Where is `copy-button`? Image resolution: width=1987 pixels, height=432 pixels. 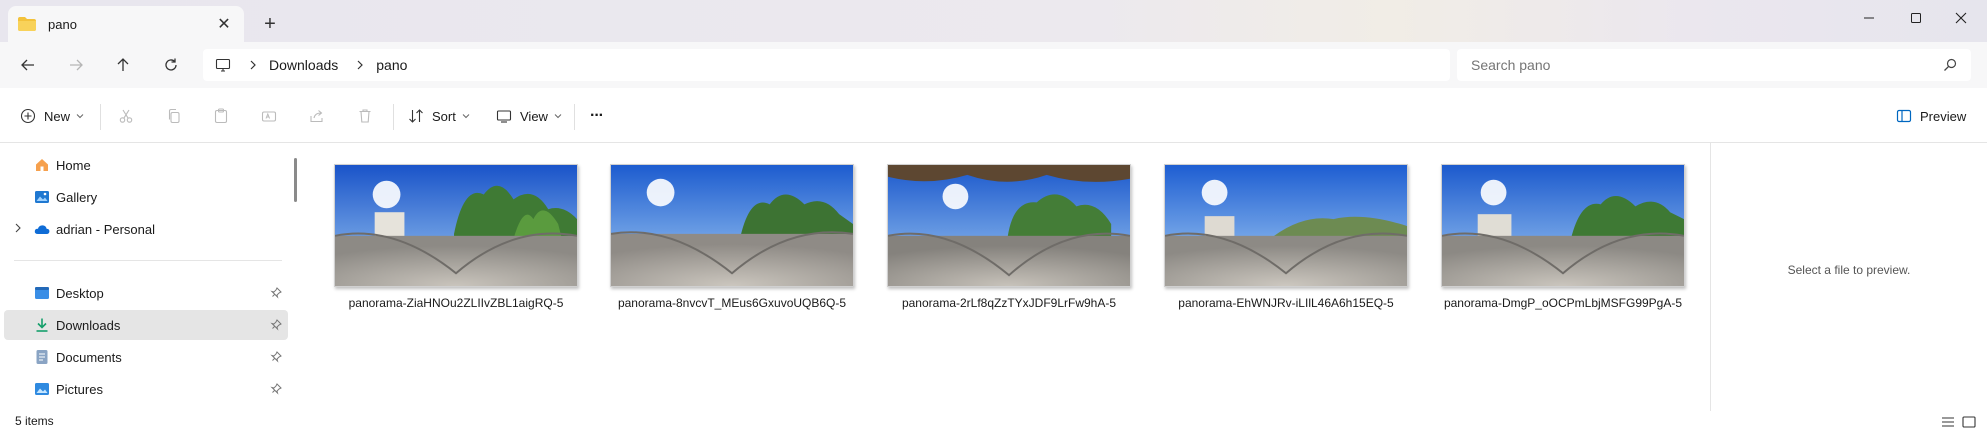 copy-button is located at coordinates (174, 116).